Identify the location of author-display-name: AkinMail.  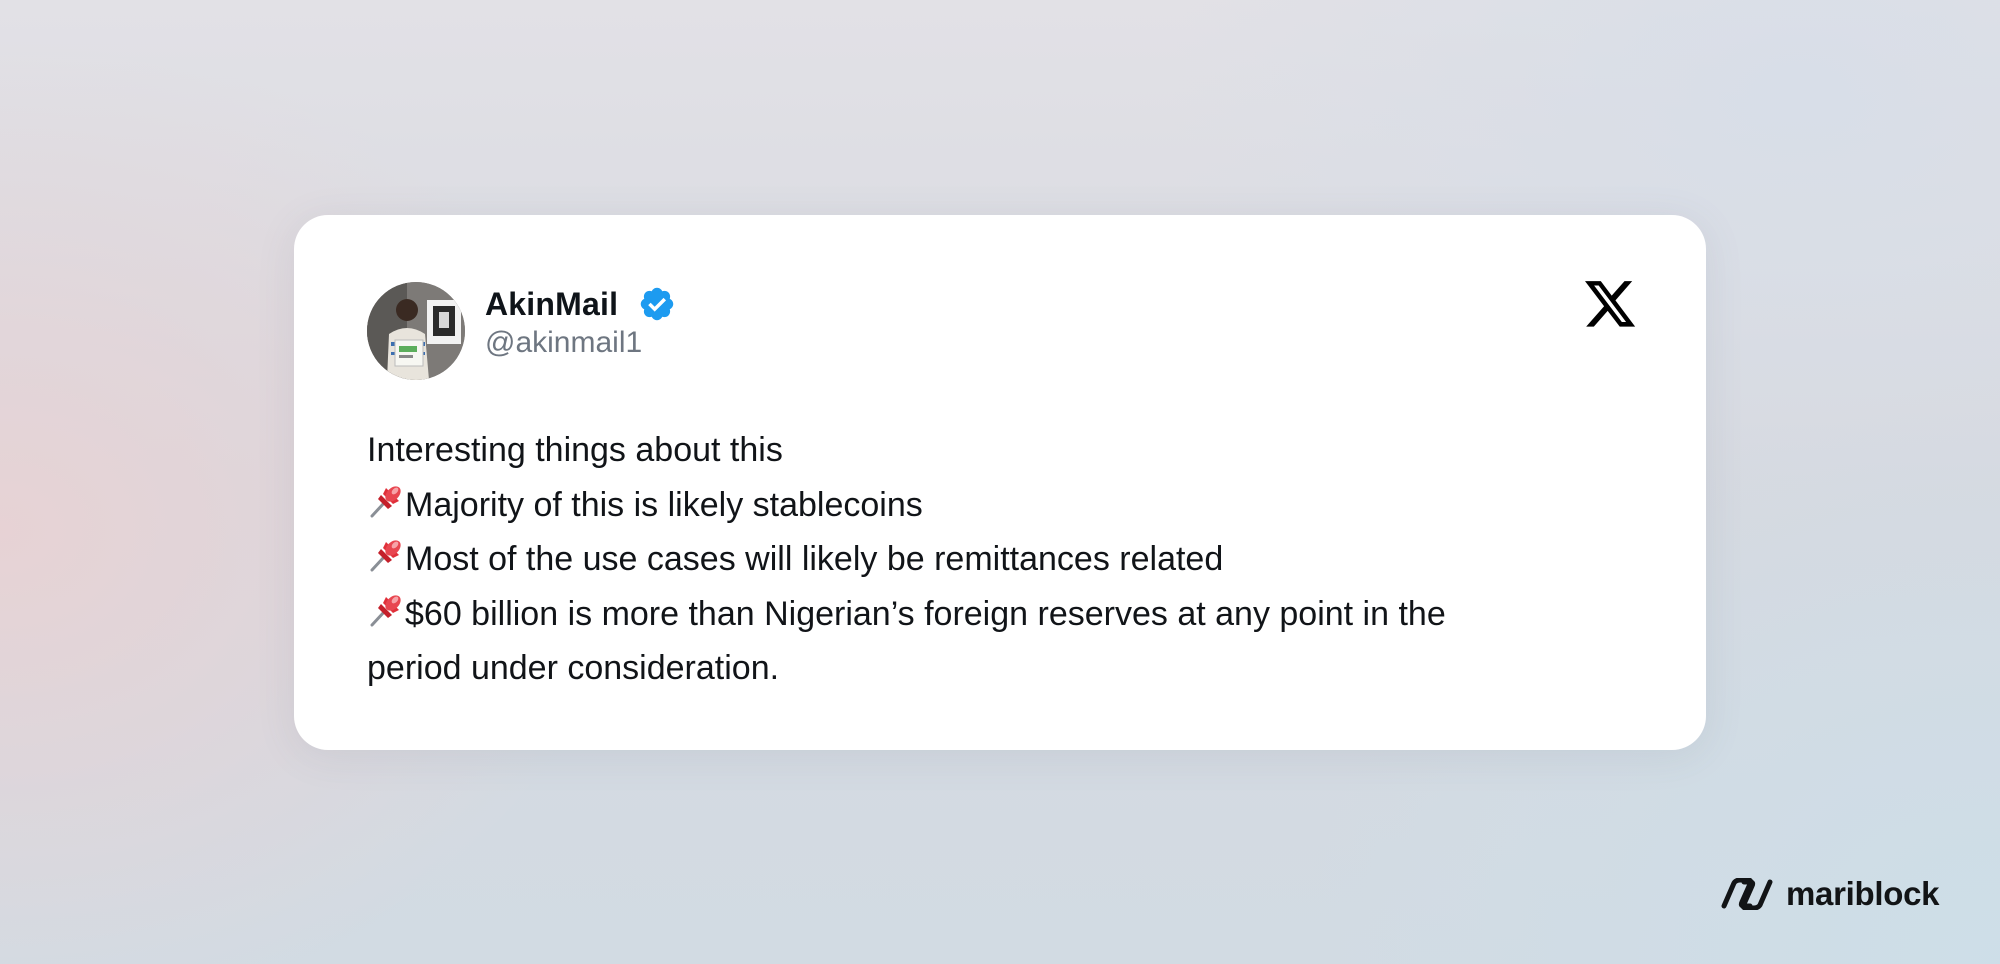
(580, 304).